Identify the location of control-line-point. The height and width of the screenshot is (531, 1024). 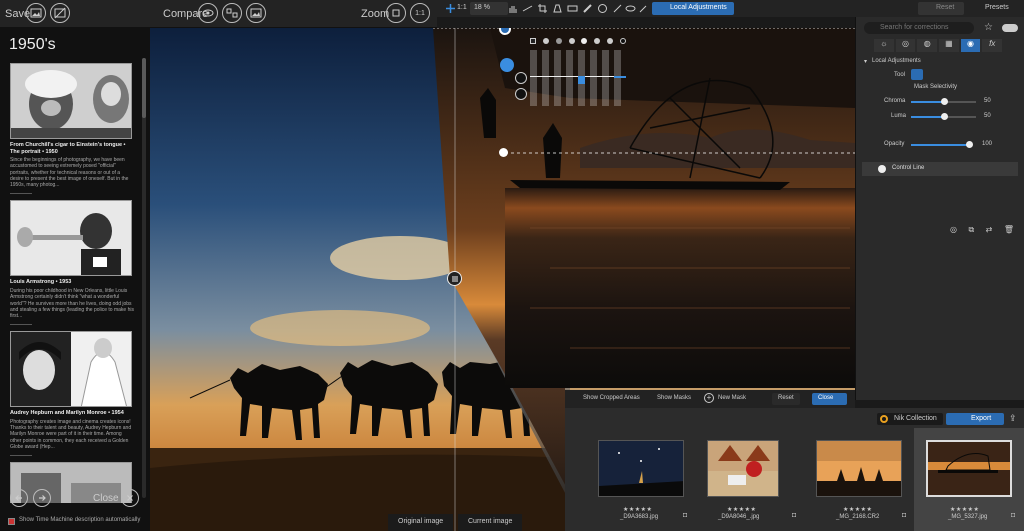
(503, 152).